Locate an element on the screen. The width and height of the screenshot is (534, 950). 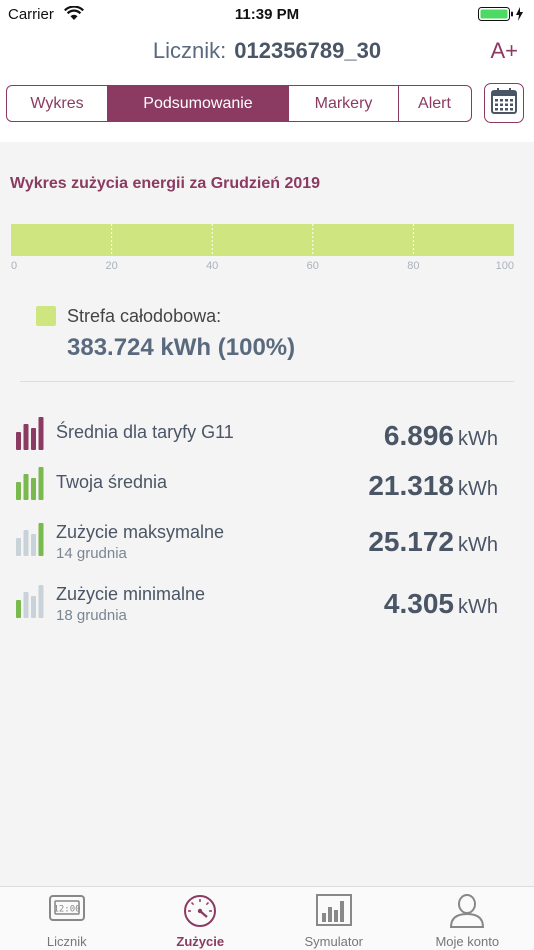
tab-podsumowanie: Podsumowanie is located at coordinates (198, 103).